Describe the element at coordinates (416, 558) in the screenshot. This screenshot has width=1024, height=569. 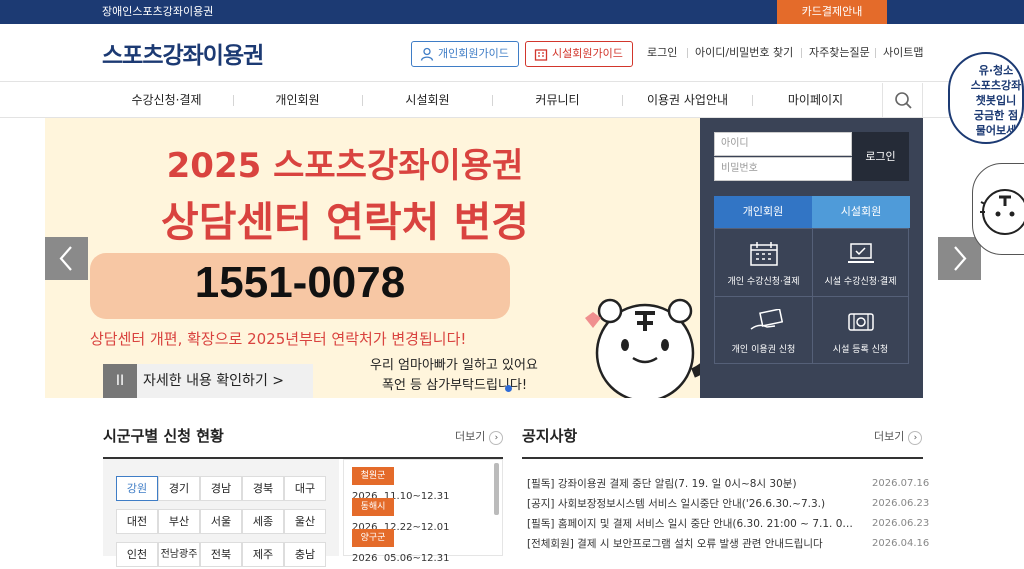
I see `schedule-period: 05.06~12.31` at that location.